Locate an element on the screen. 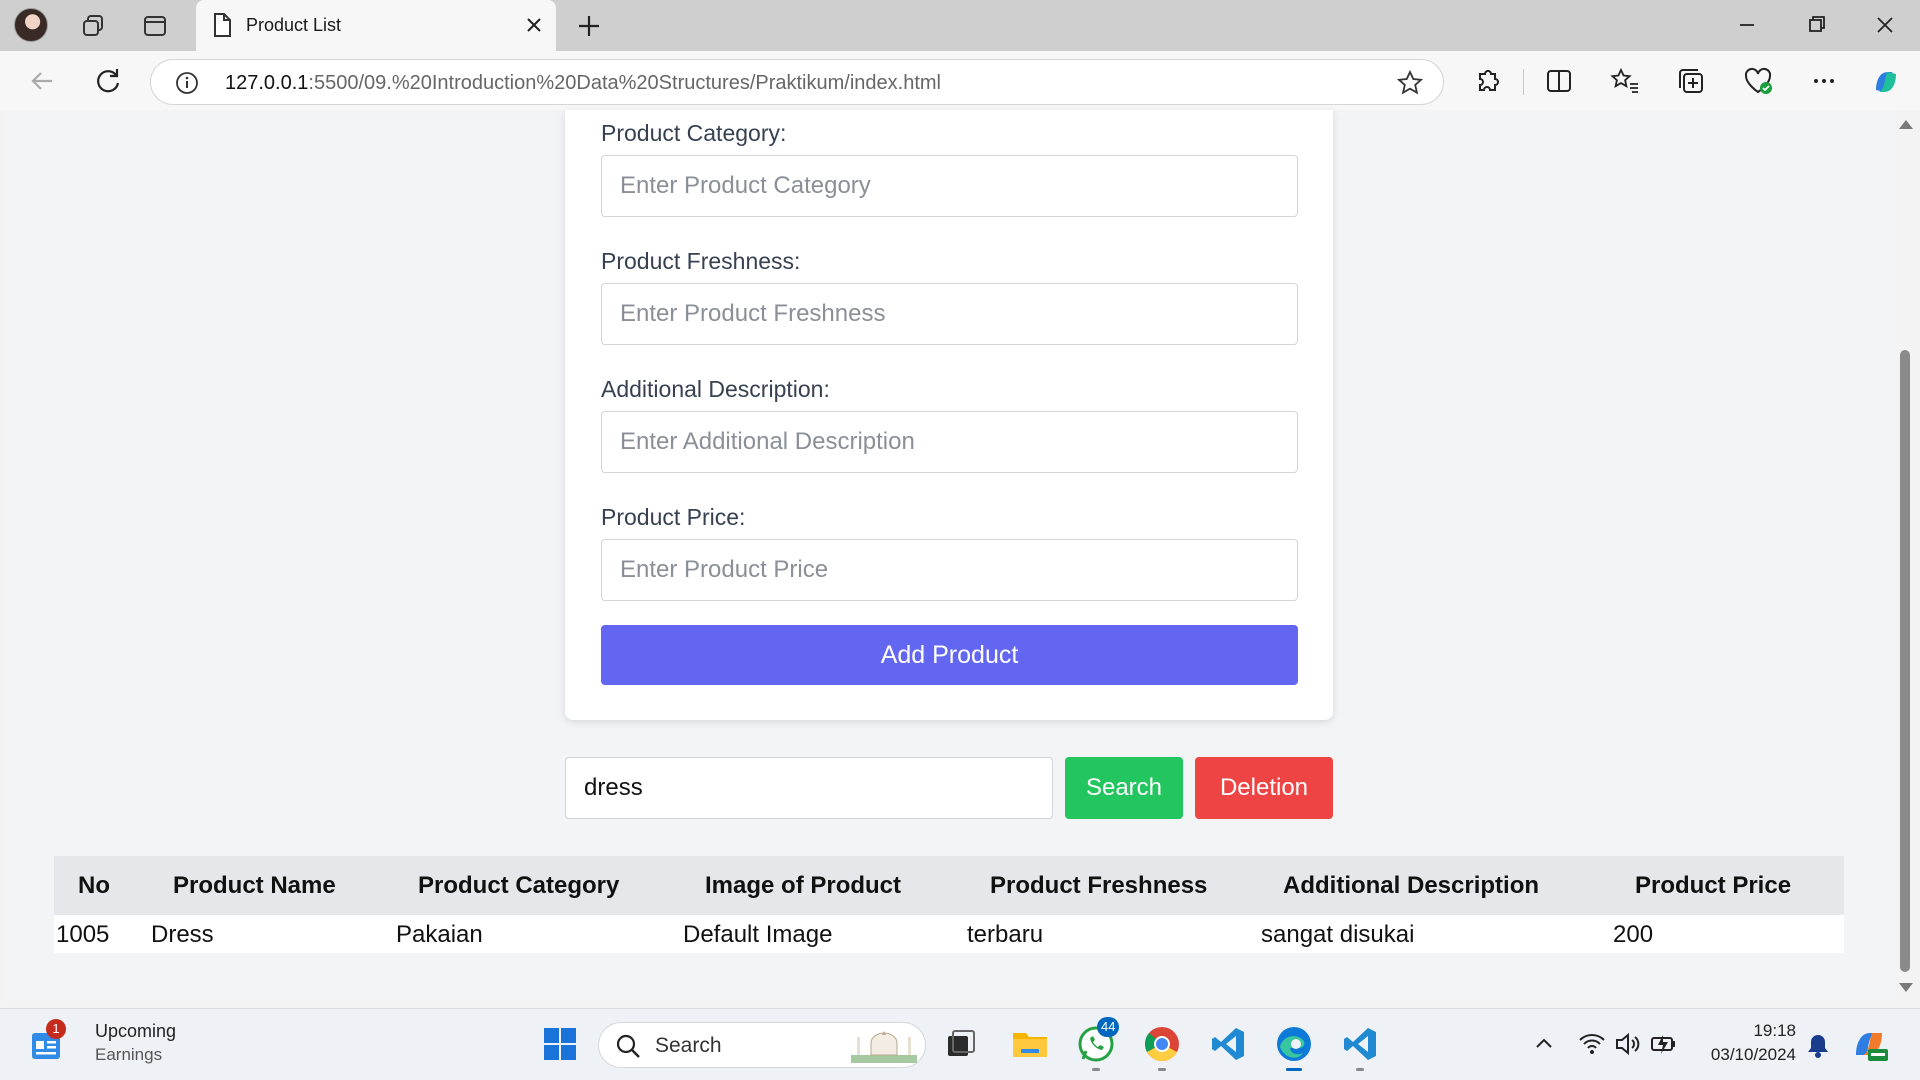 The height and width of the screenshot is (1080, 1920). battery-charging-icon is located at coordinates (1664, 1046).